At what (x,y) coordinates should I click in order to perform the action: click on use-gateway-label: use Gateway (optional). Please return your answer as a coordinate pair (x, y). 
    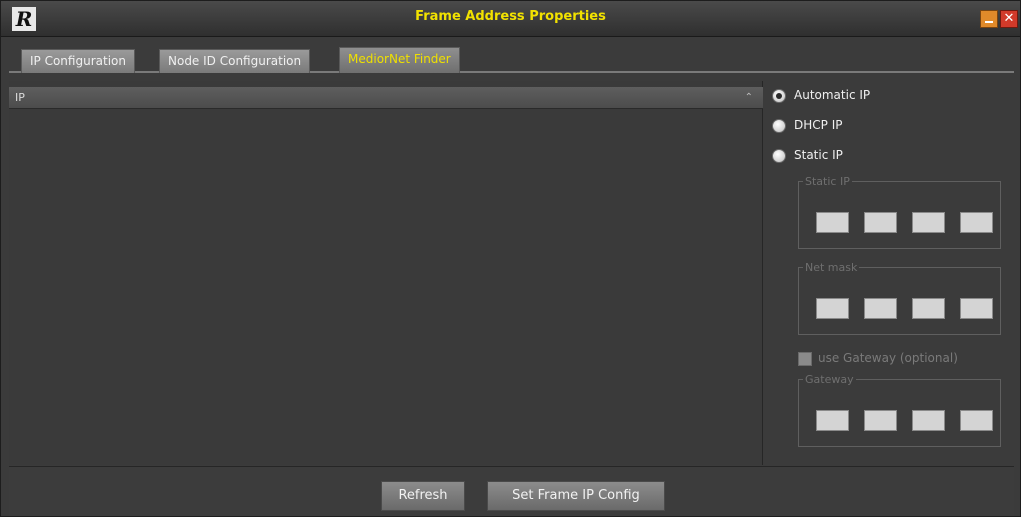
    Looking at the image, I should click on (888, 358).